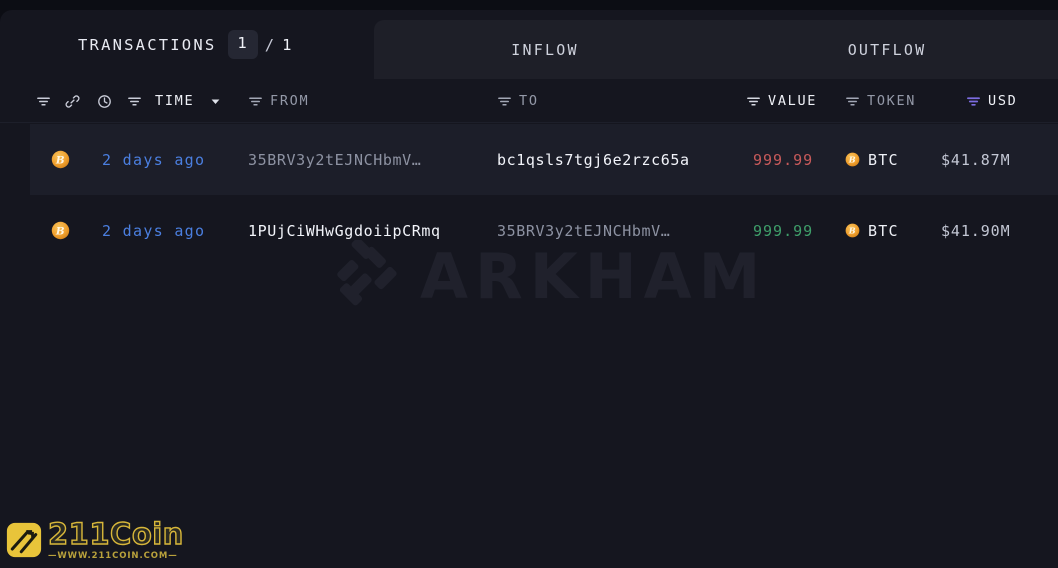 The height and width of the screenshot is (568, 1058). Describe the element at coordinates (518, 101) in the screenshot. I see `column-header-to: TO` at that location.